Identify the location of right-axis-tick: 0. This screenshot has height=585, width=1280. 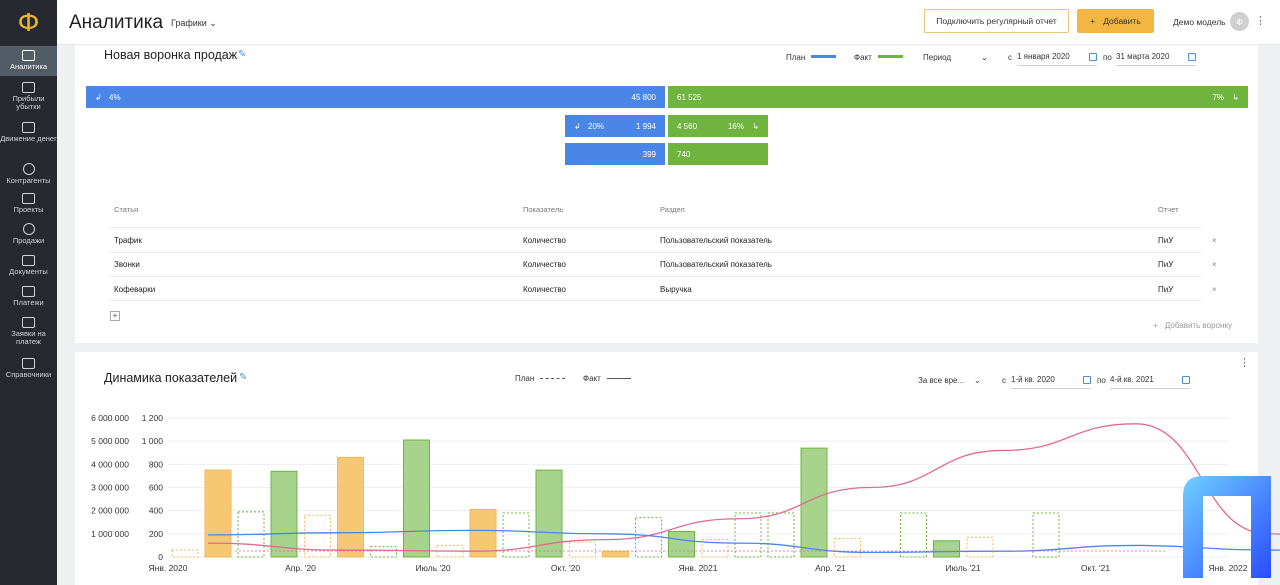
(160, 557).